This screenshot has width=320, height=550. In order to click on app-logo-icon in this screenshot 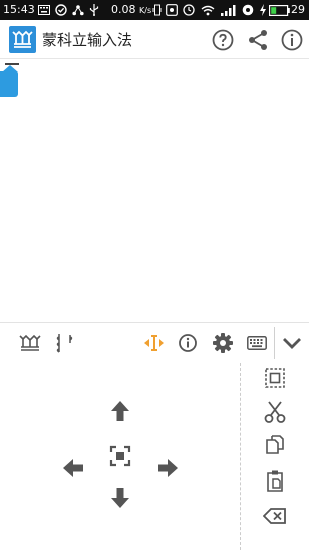, I will do `click(22, 39)`.